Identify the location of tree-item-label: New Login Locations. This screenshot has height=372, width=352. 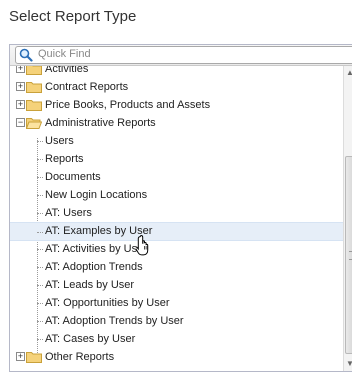
(96, 195).